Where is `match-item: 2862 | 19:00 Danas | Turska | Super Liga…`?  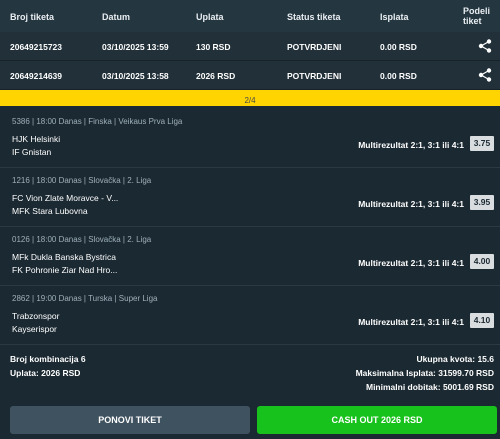 match-item: 2862 | 19:00 Danas | Turska | Super Liga… is located at coordinates (250, 316).